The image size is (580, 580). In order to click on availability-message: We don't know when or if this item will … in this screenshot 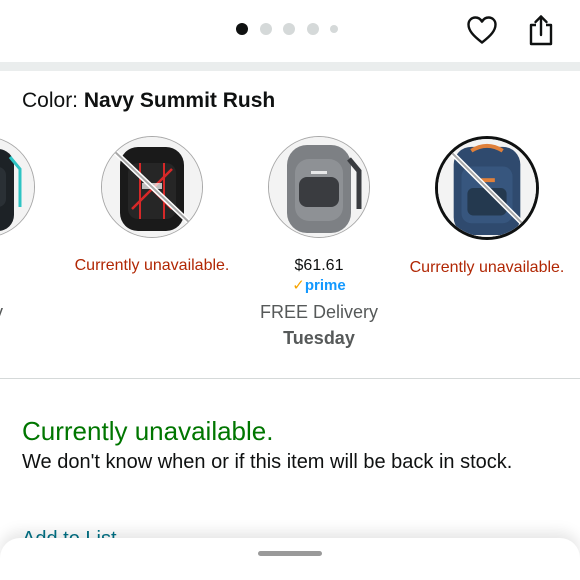, I will do `click(267, 462)`.